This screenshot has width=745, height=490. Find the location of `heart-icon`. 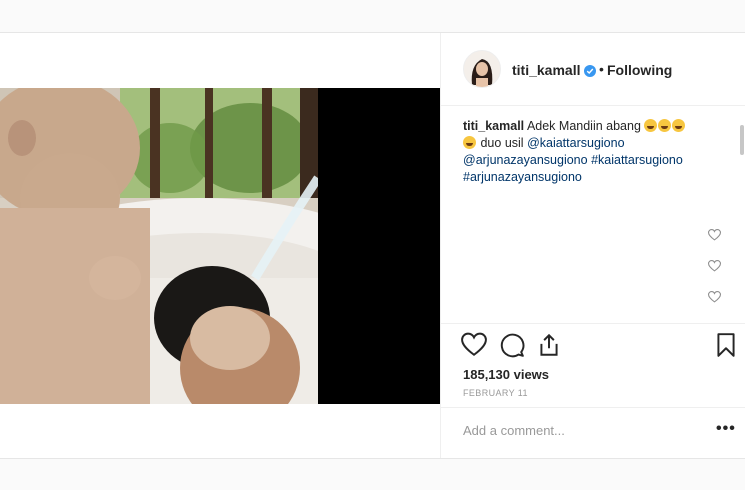

heart-icon is located at coordinates (474, 345).